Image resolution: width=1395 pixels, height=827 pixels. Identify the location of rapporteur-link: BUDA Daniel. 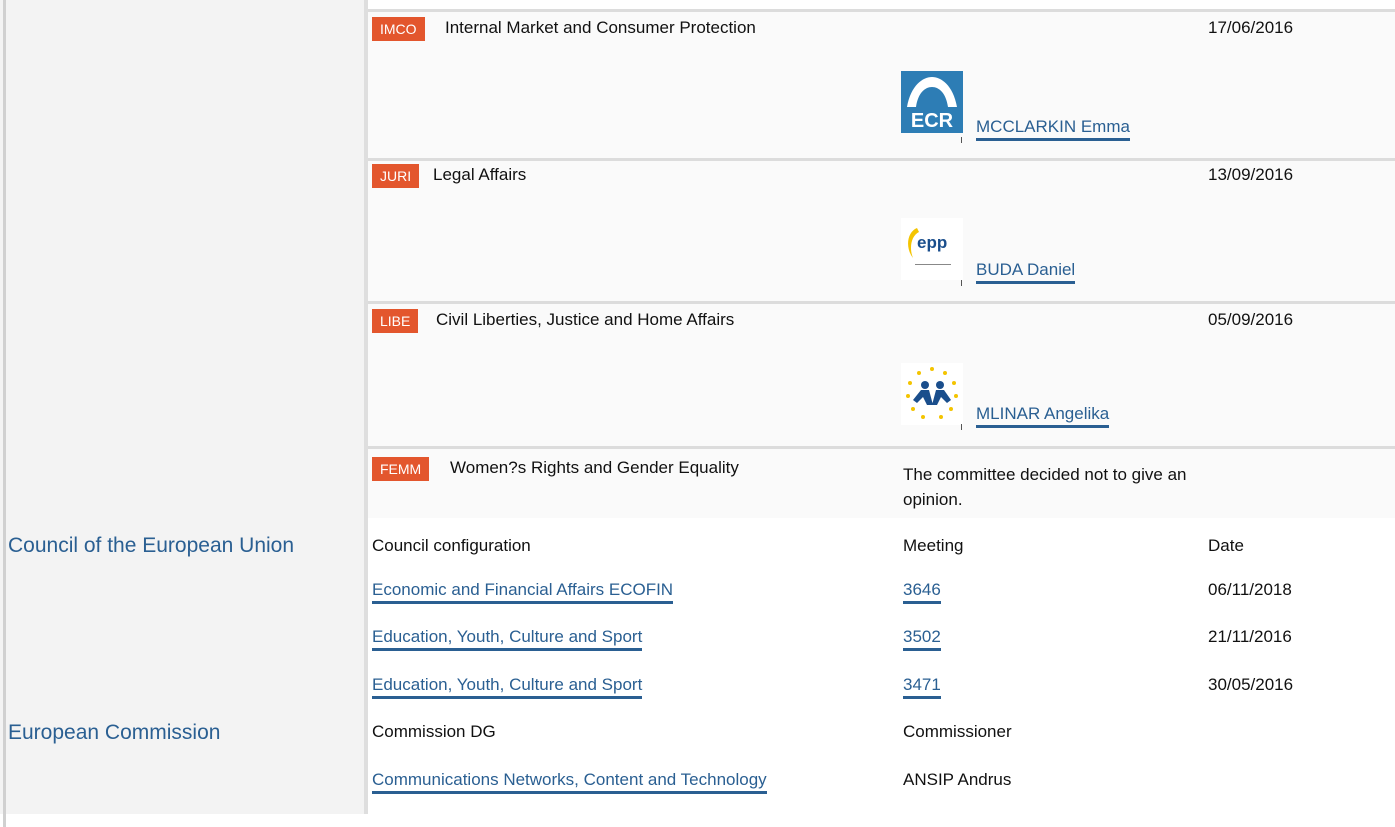
(1026, 272).